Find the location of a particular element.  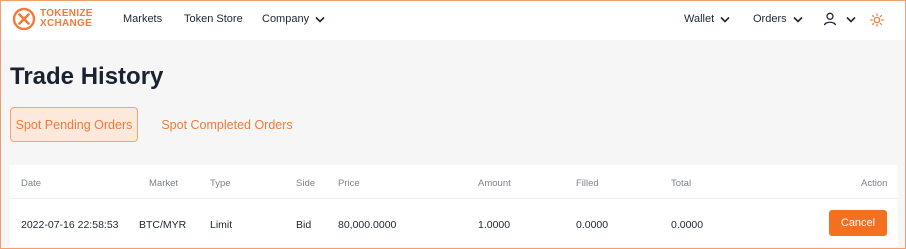

cell-amount: 1.0000 is located at coordinates (494, 225).